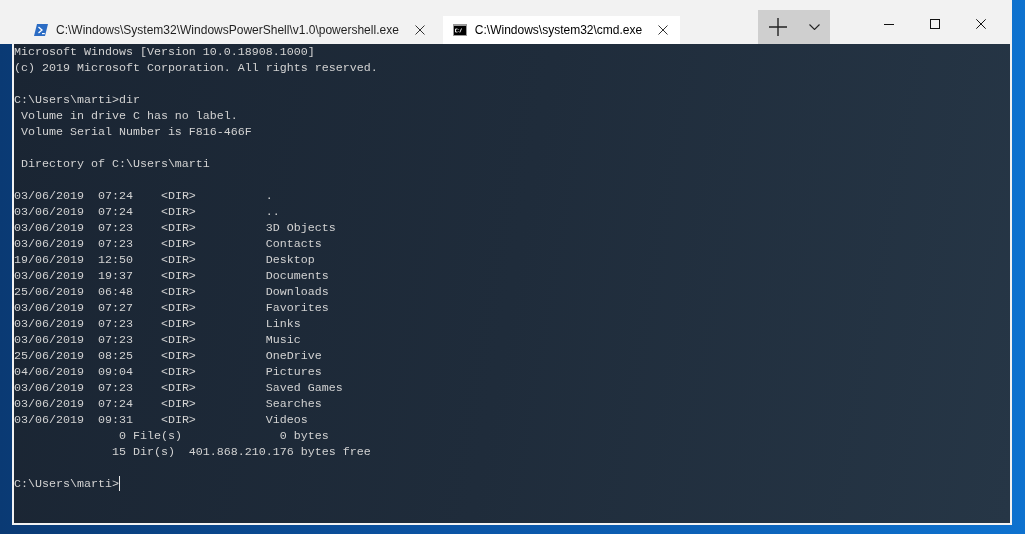 Image resolution: width=1025 pixels, height=534 pixels. I want to click on terminal-output-line: Volume in drive C has no label., so click(129, 116).